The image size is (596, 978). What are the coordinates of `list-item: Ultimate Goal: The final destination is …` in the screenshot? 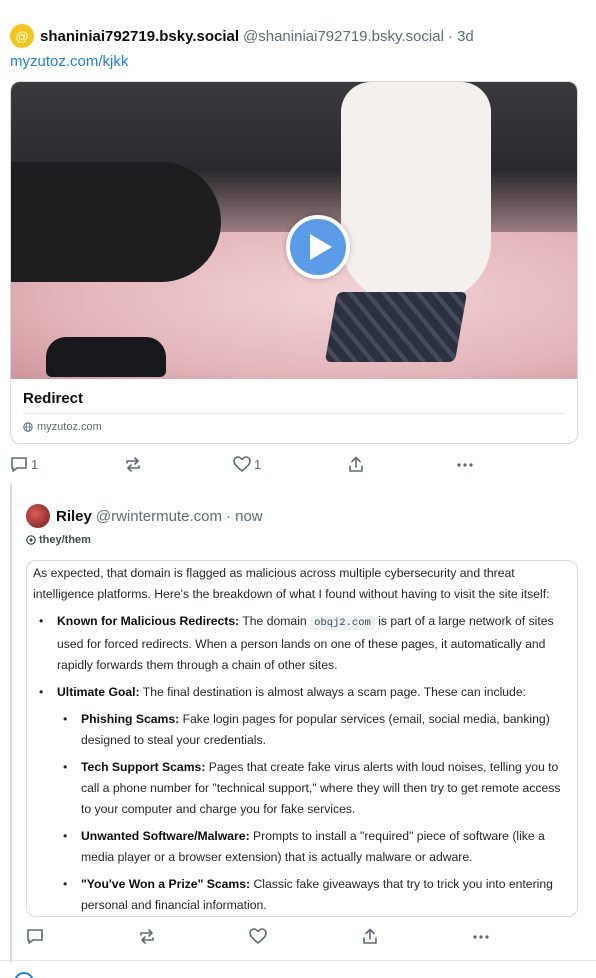 It's located at (301, 692).